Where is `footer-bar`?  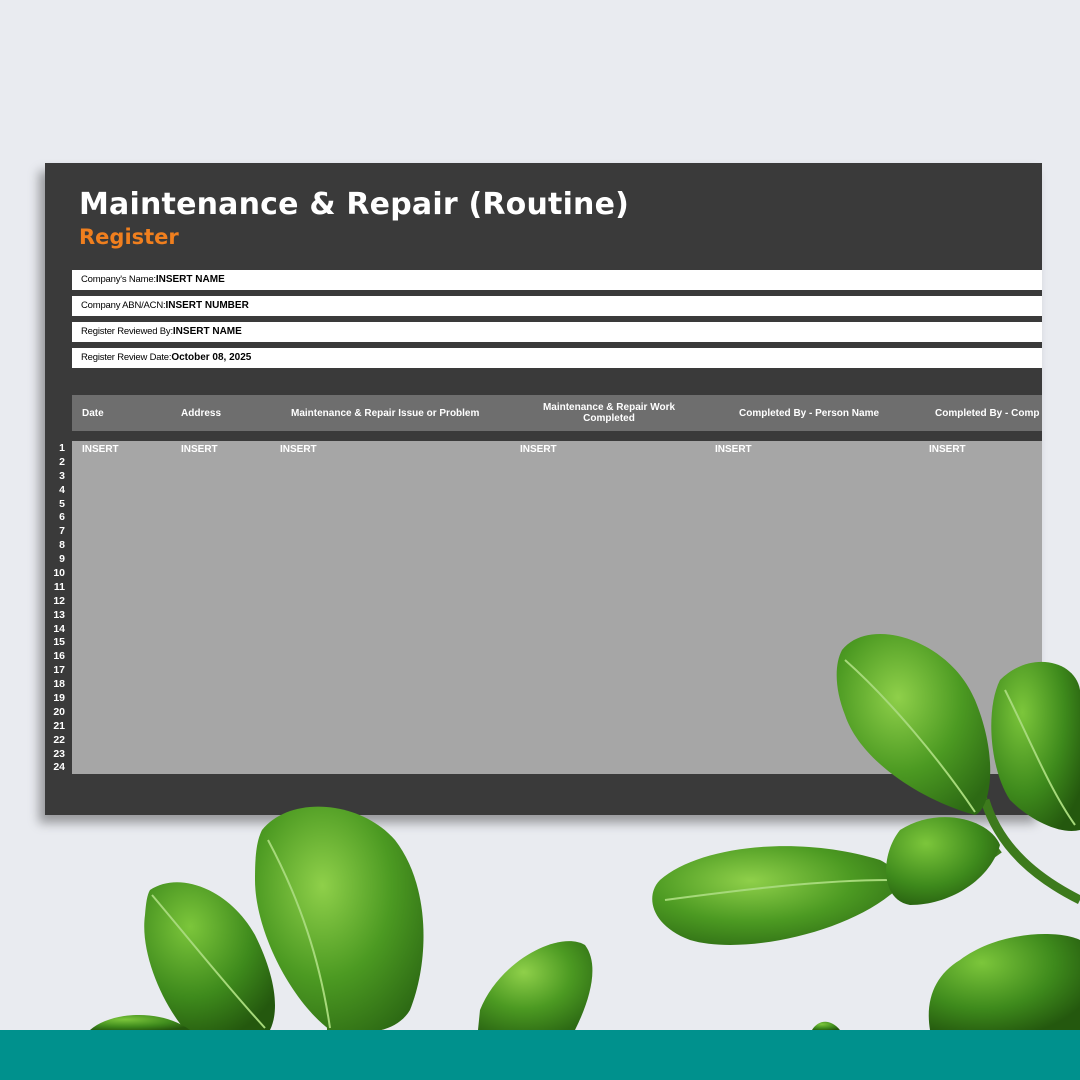
footer-bar is located at coordinates (540, 1055).